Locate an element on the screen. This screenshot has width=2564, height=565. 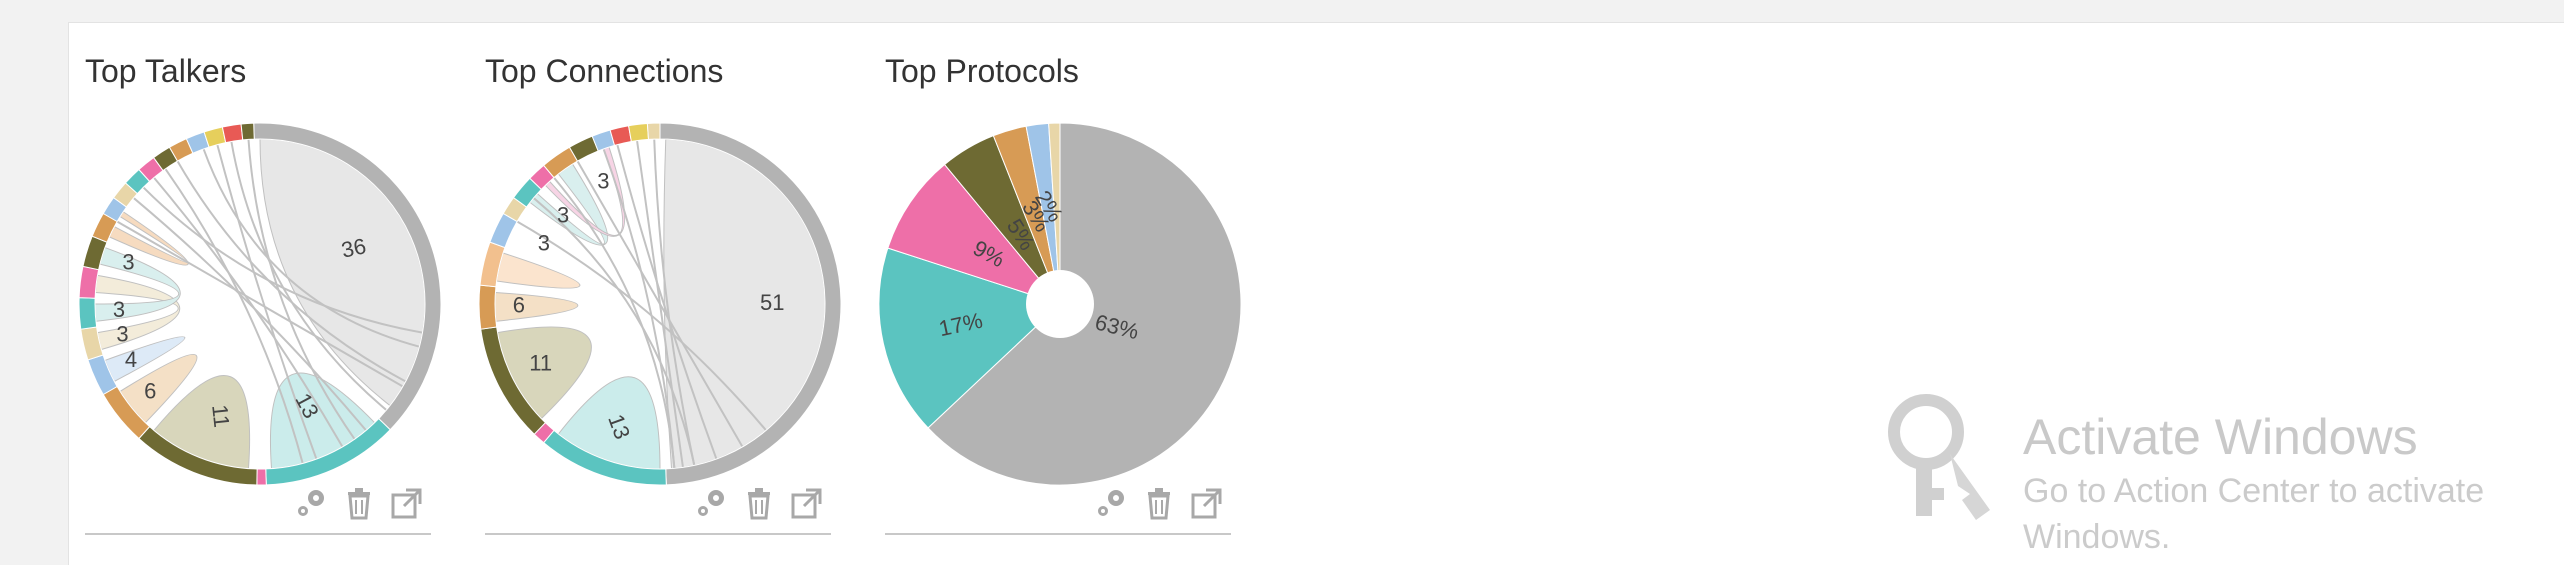
top-talkers-chord-chart: 36131164333 is located at coordinates (260, 304).